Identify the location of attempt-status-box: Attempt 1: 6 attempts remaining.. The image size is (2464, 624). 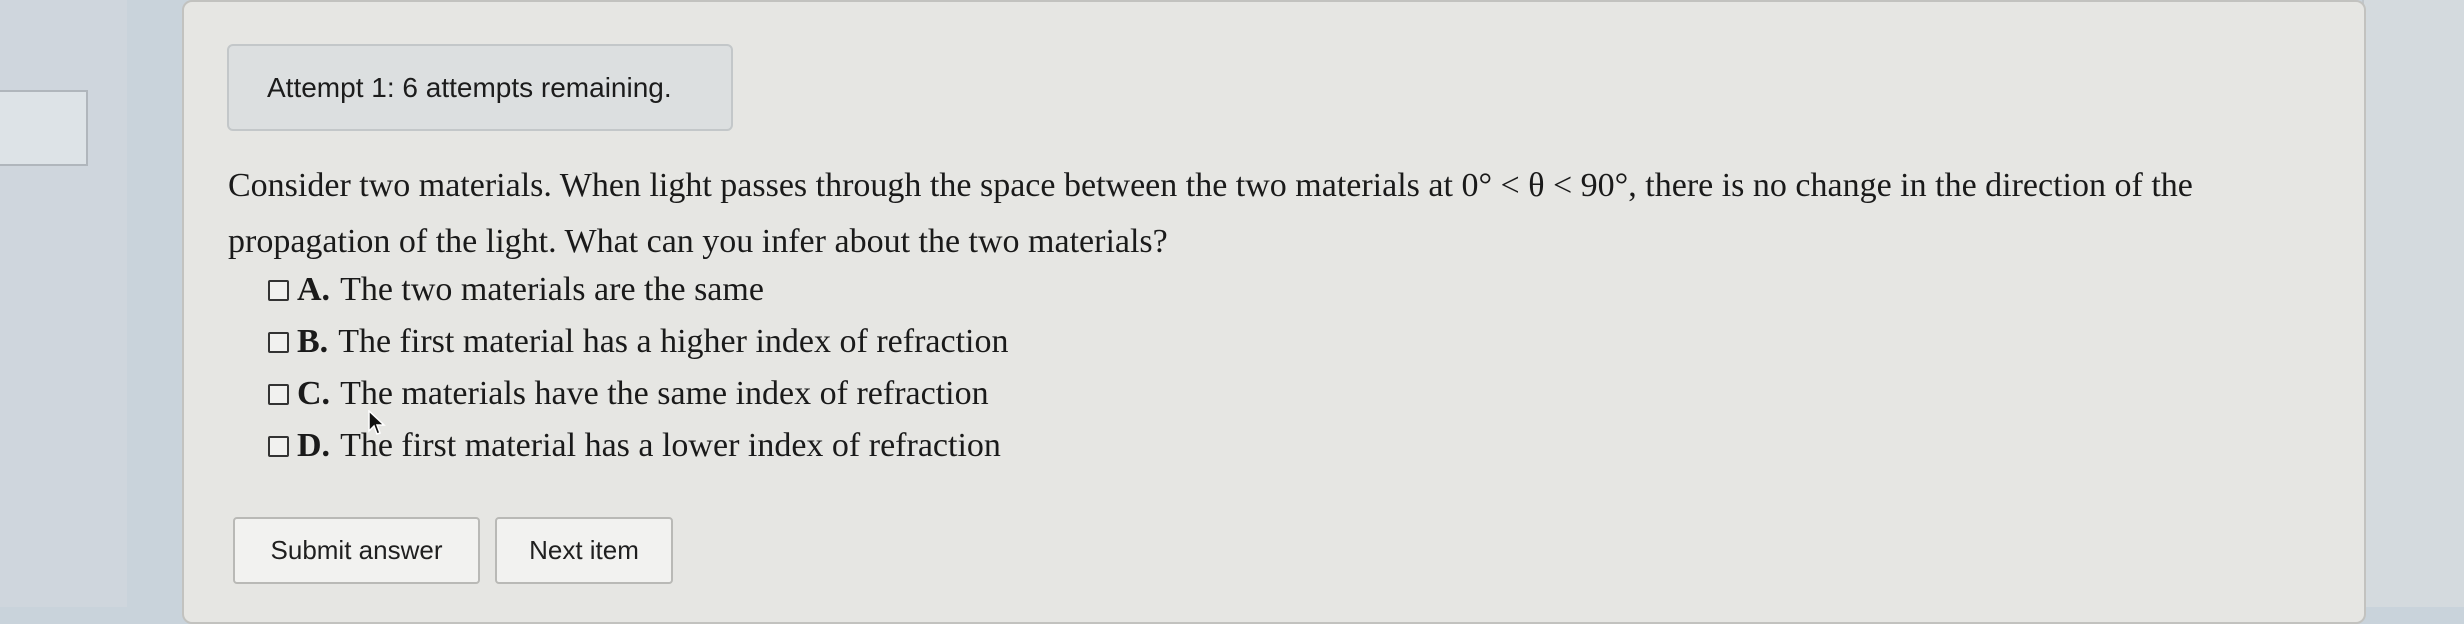
(480, 87).